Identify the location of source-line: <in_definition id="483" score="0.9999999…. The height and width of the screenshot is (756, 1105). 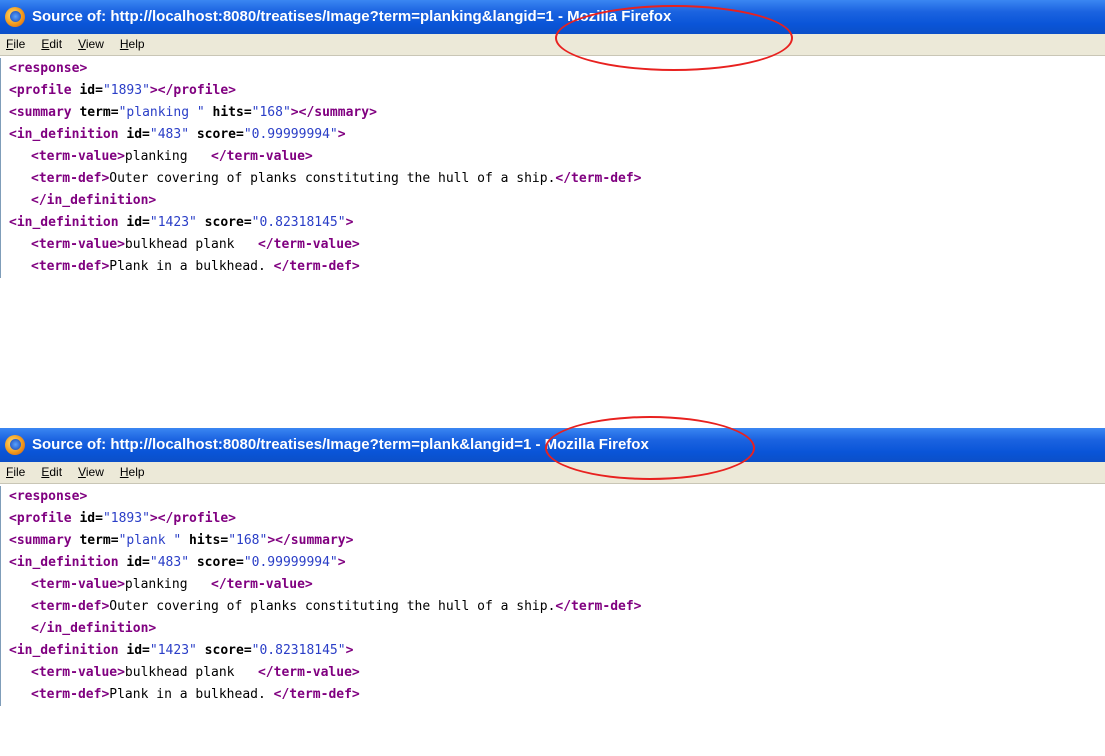
(552, 563).